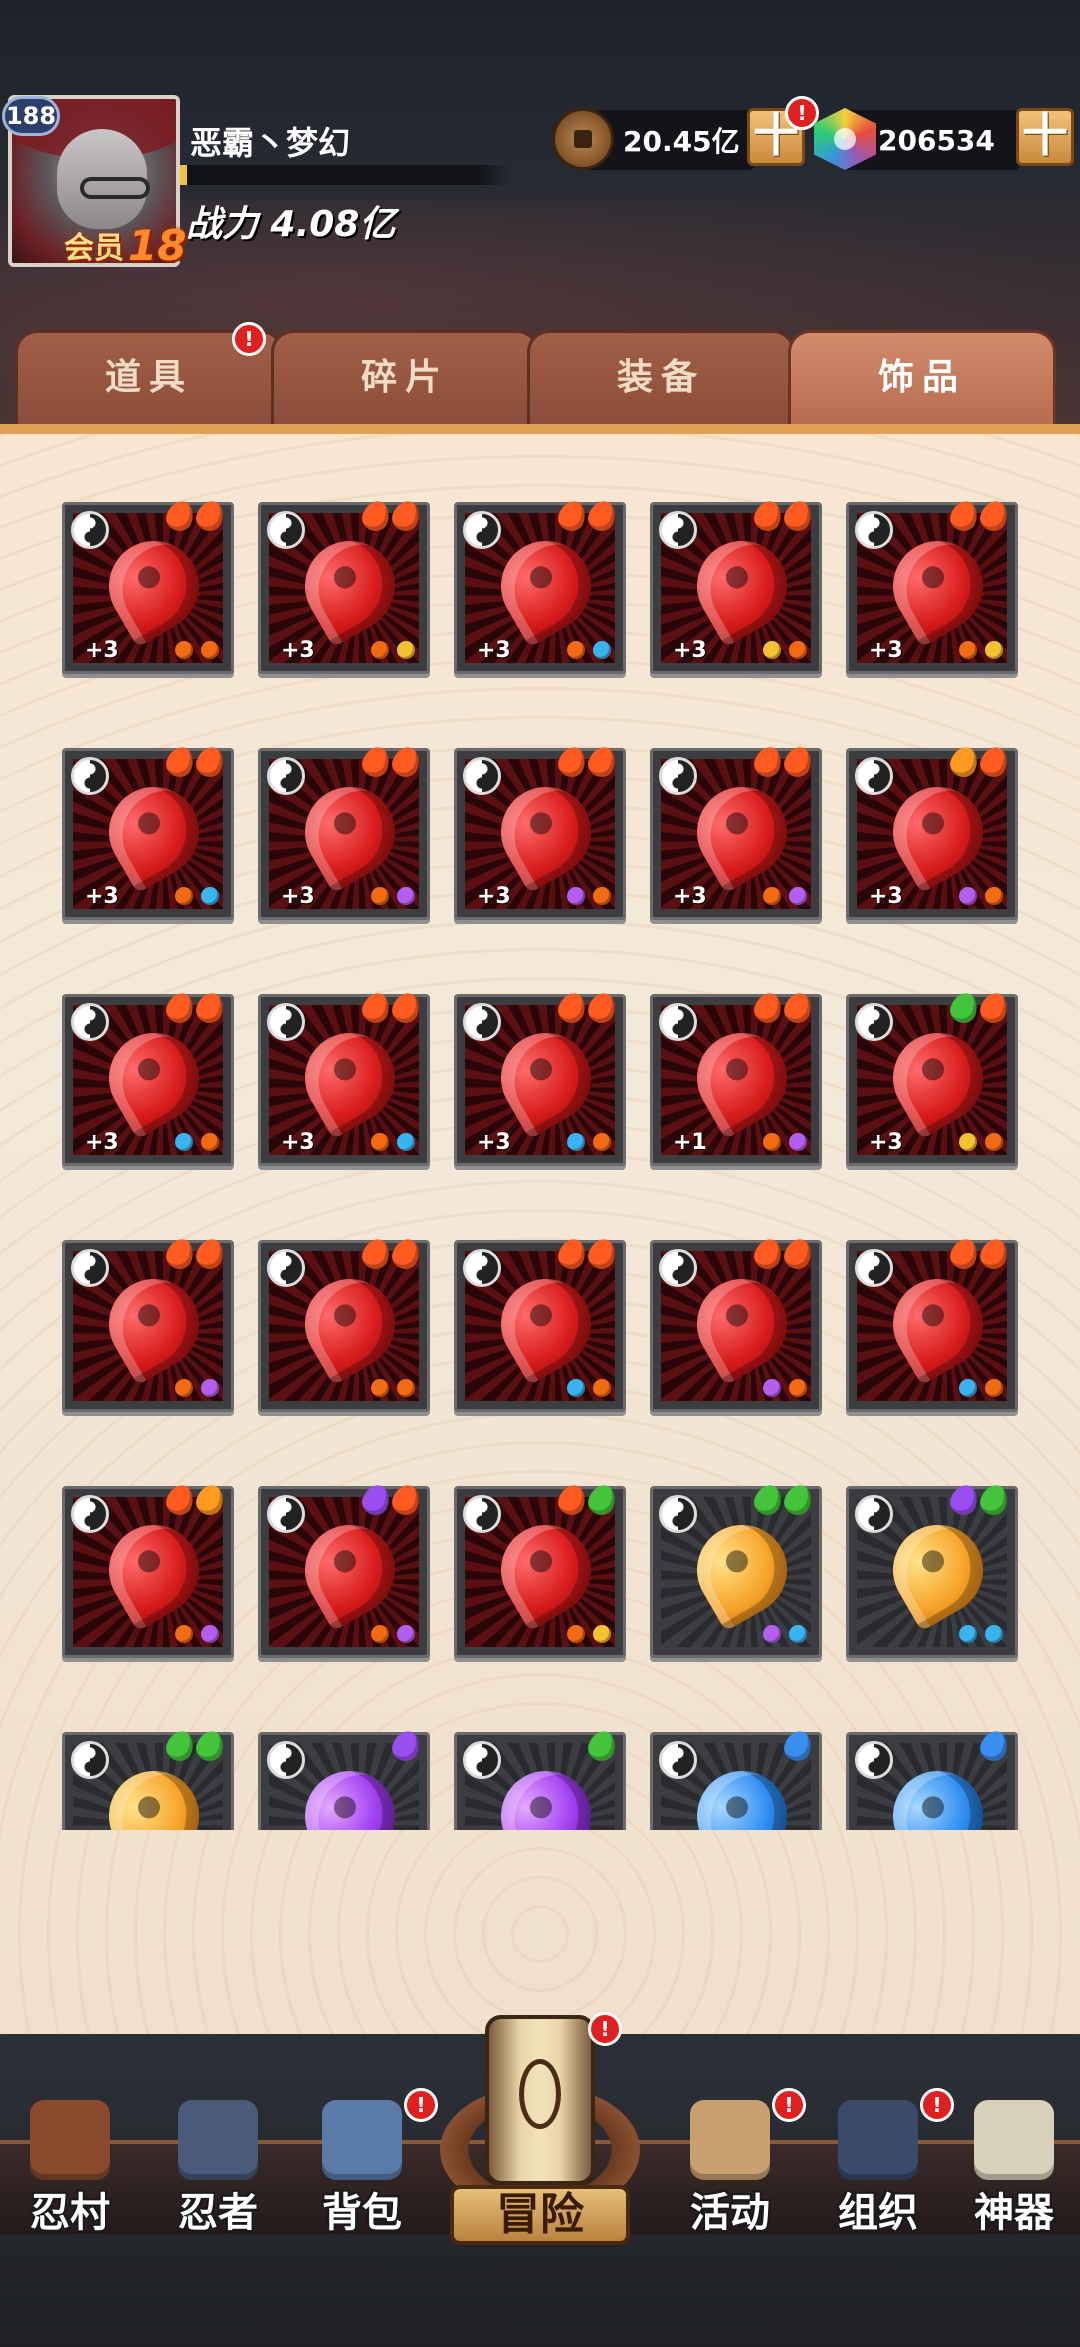 Image resolution: width=1080 pixels, height=2347 pixels. What do you see at coordinates (605, 2029) in the screenshot?
I see `nav-adventure-alert-badge: !` at bounding box center [605, 2029].